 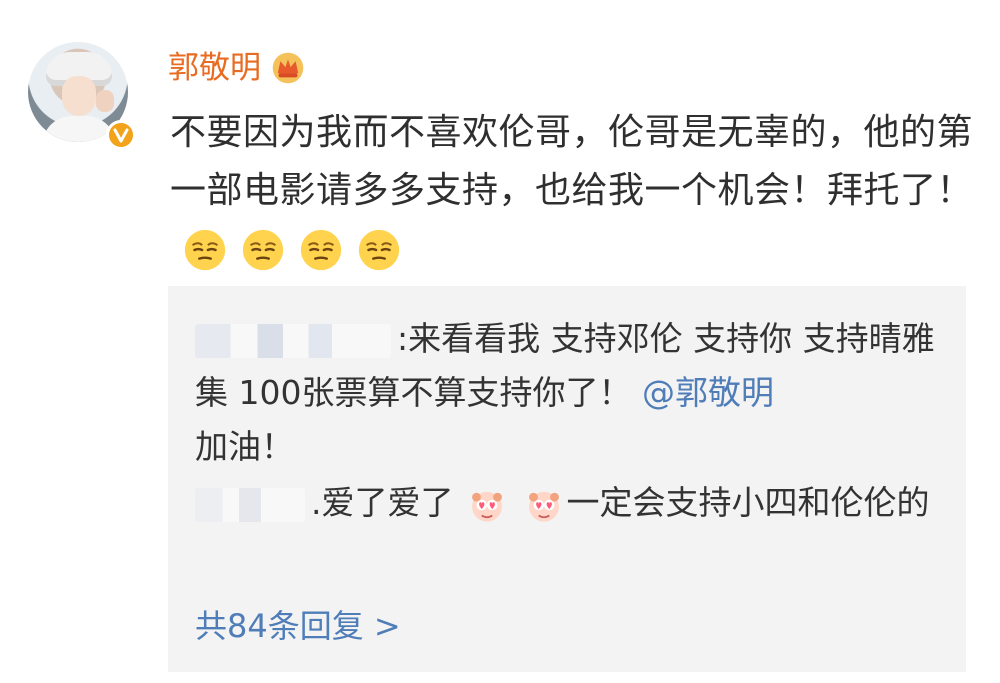 What do you see at coordinates (292, 250) in the screenshot?
I see `emoji-row` at bounding box center [292, 250].